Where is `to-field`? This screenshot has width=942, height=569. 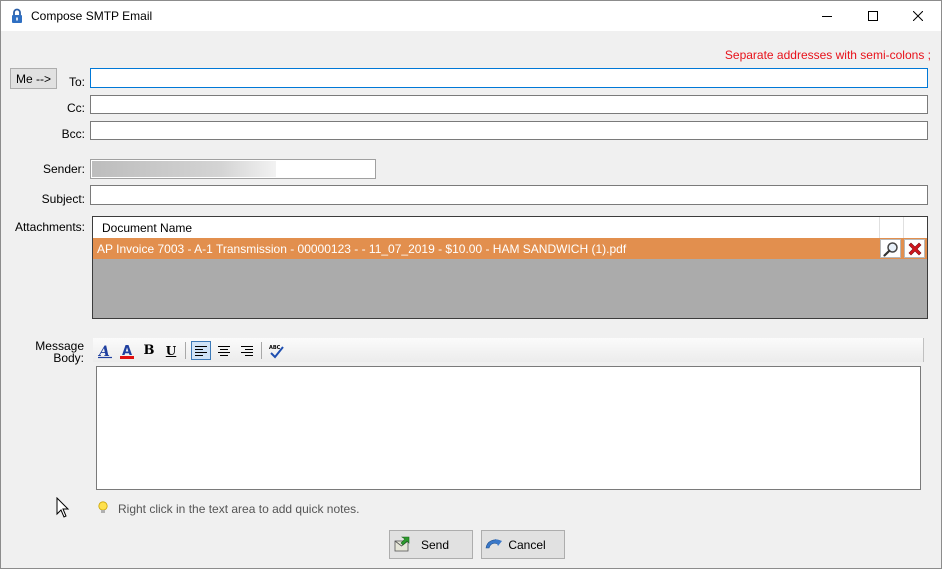
to-field is located at coordinates (509, 78).